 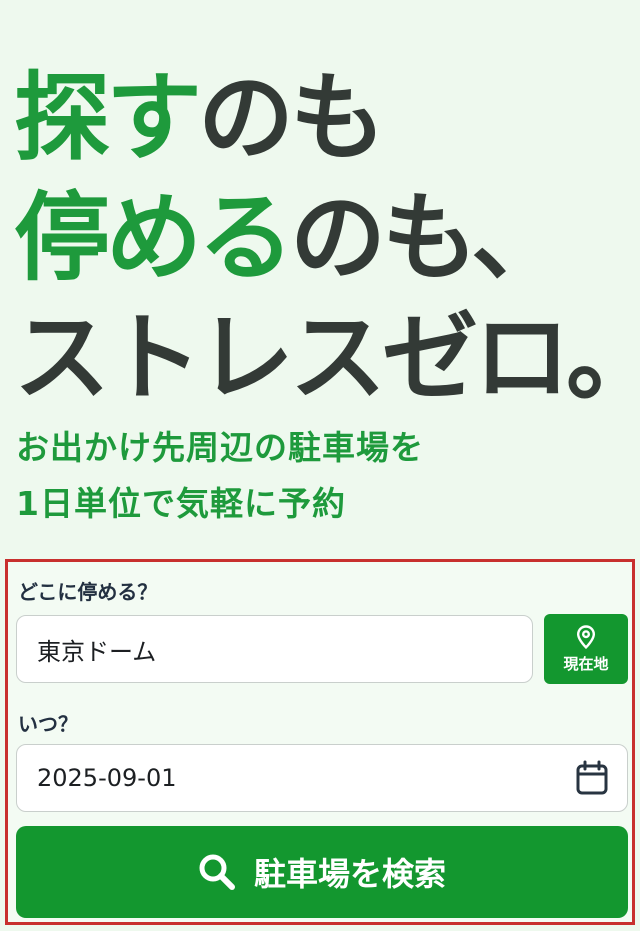 What do you see at coordinates (217, 872) in the screenshot?
I see `search-icon` at bounding box center [217, 872].